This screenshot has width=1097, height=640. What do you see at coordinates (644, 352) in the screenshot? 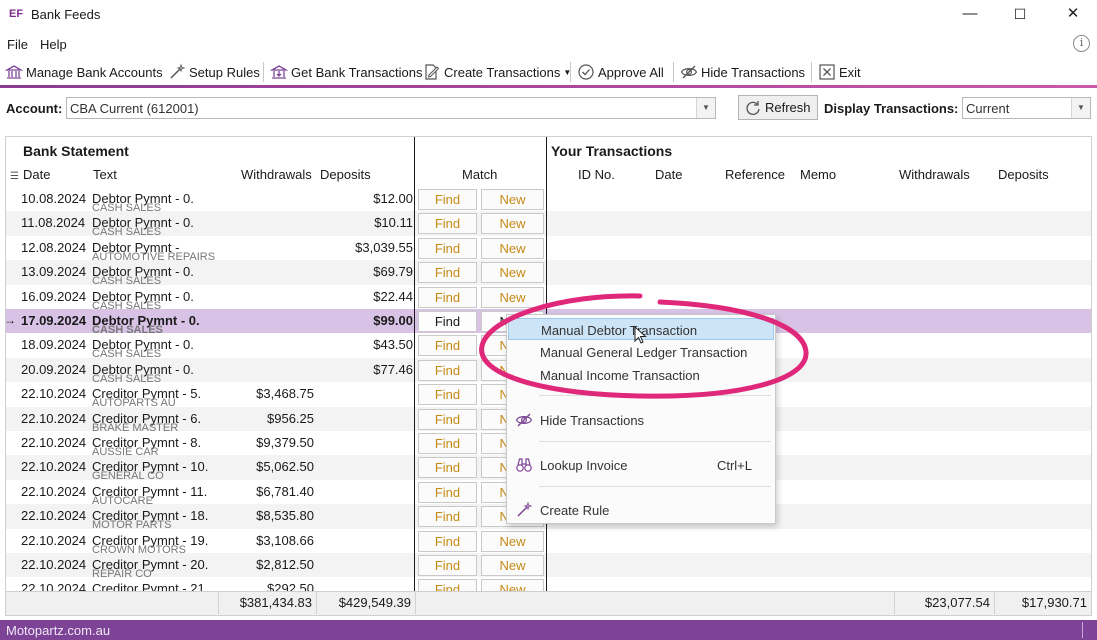
I see `menu-item-label: Manual General Ledger Transaction` at bounding box center [644, 352].